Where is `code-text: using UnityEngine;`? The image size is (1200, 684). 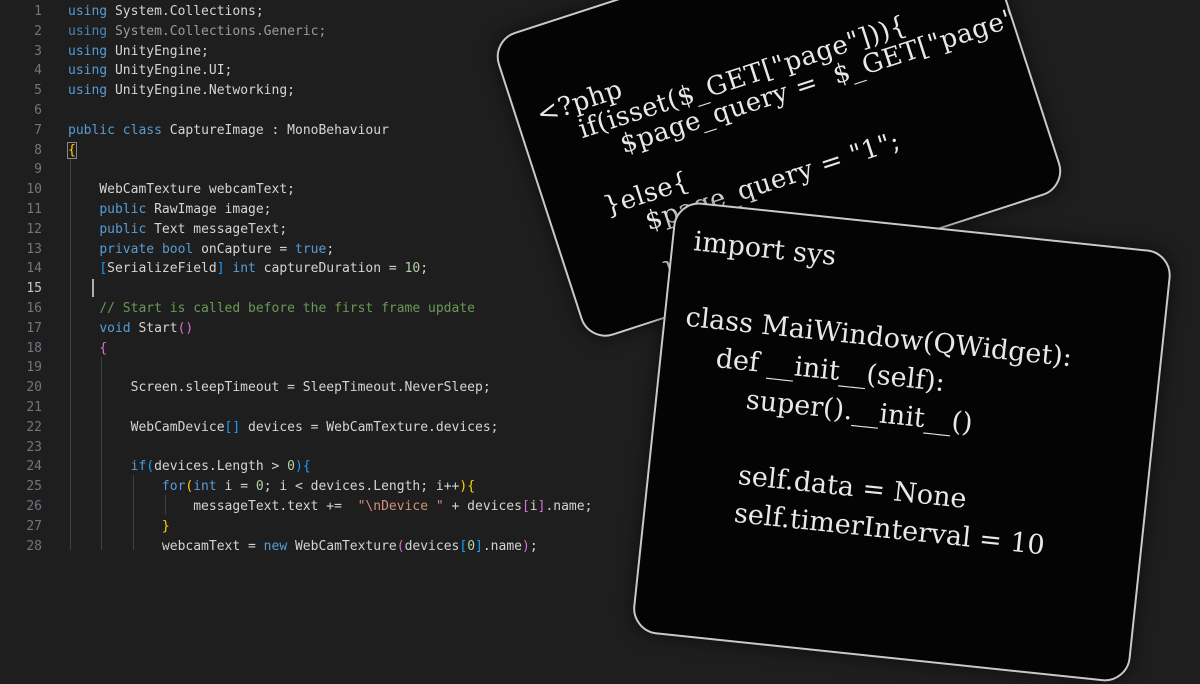
code-text: using UnityEngine; is located at coordinates (138, 52).